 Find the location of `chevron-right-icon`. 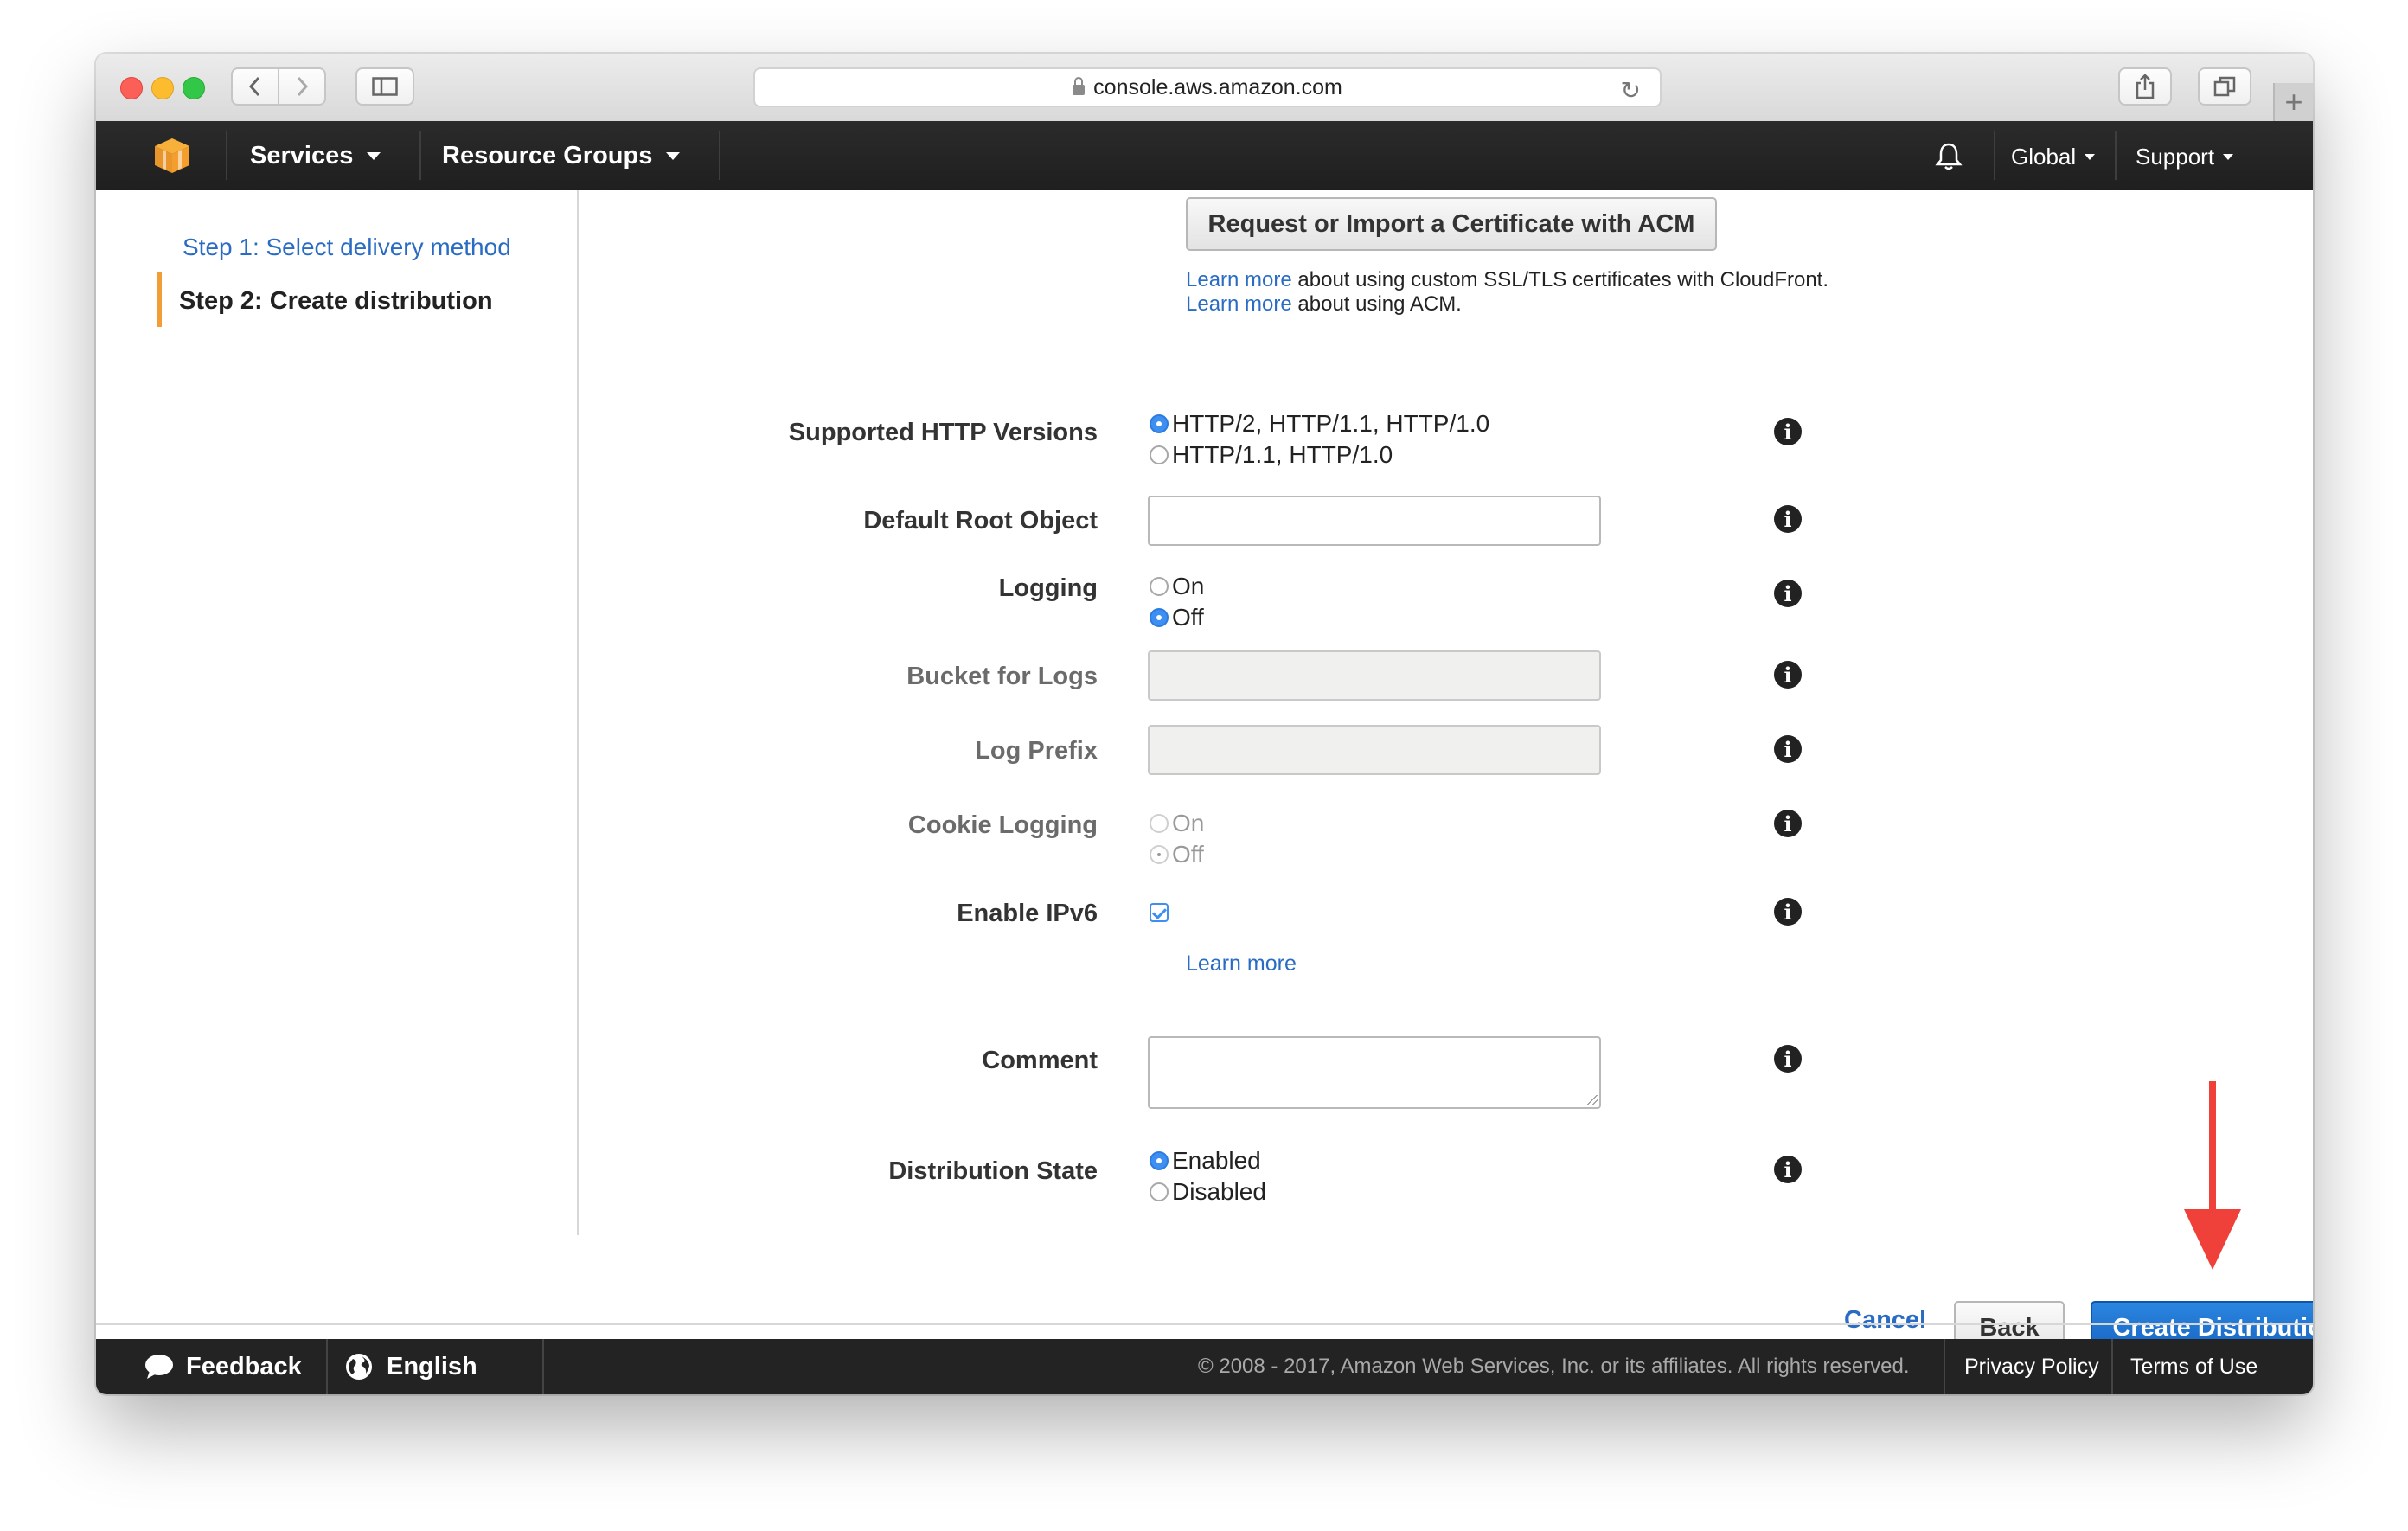

chevron-right-icon is located at coordinates (303, 86).